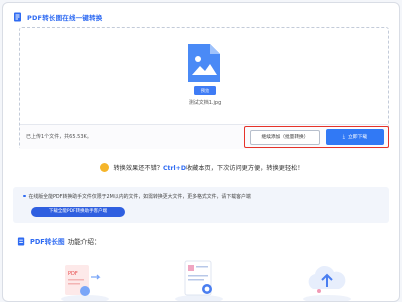 This screenshot has height=302, width=402. Describe the element at coordinates (65, 18) in the screenshot. I see `page-title: PDF转长图在线一键转换` at that location.